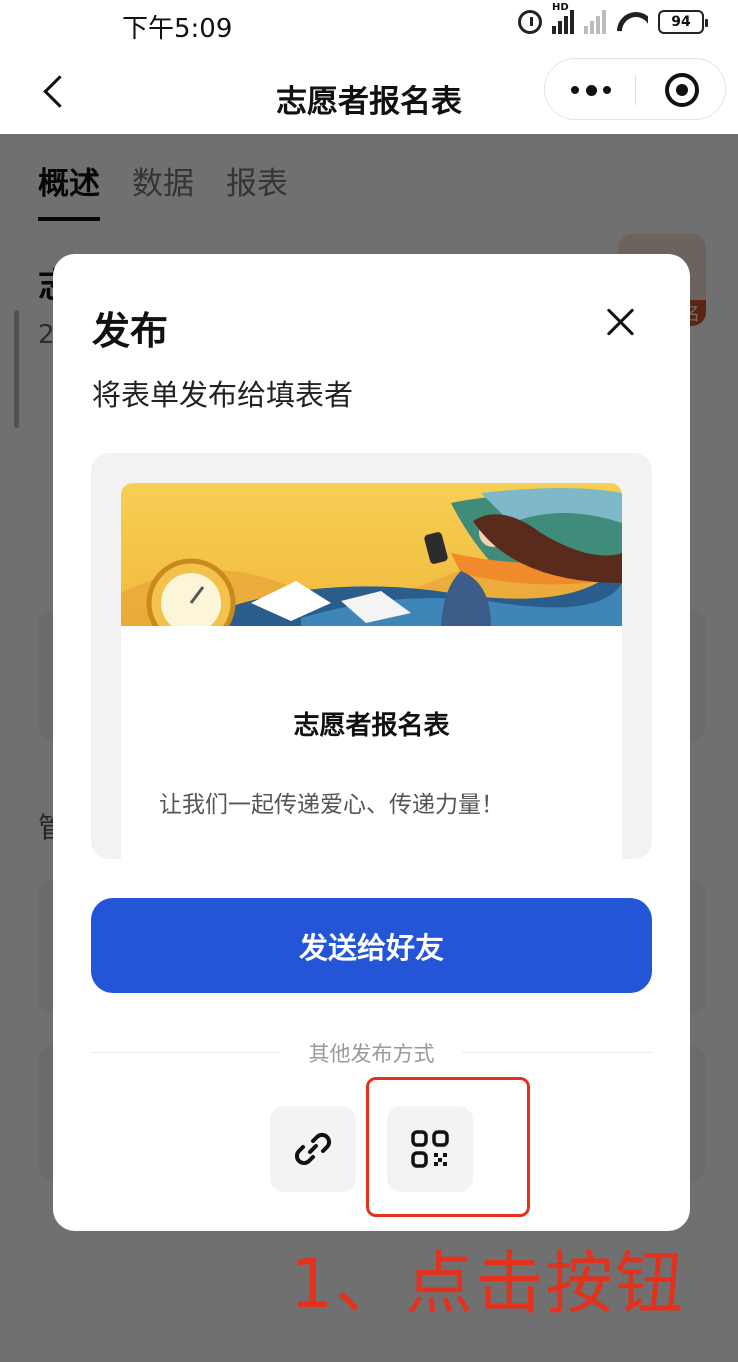  I want to click on status-bar: 下午5:09 HD 94, so click(369, 25).